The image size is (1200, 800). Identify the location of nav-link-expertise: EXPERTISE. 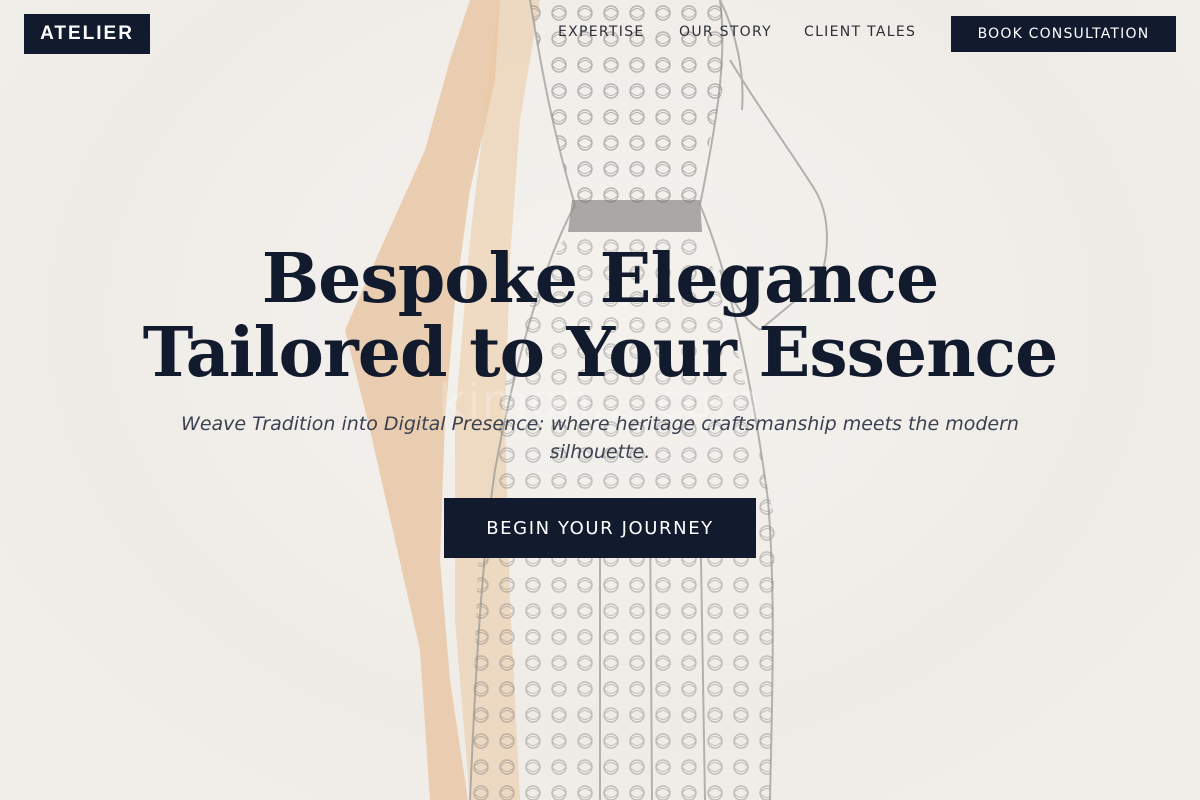
(601, 32).